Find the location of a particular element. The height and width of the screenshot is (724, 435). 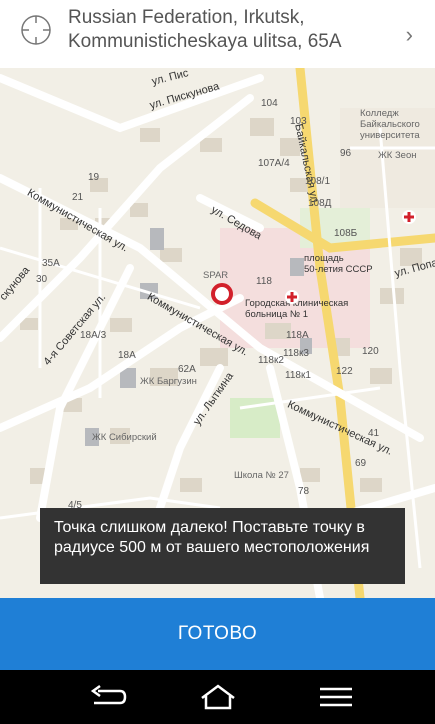

house-number: 118А is located at coordinates (297, 335).